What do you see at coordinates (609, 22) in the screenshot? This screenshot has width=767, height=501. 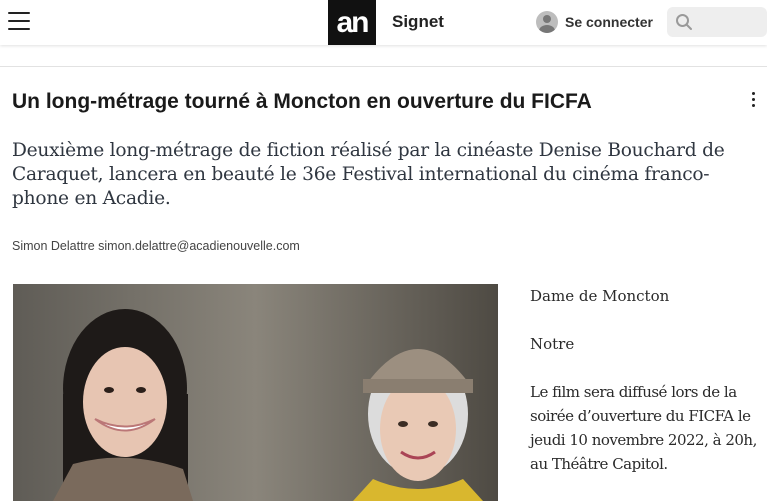 I see `login-label: Se connecter` at bounding box center [609, 22].